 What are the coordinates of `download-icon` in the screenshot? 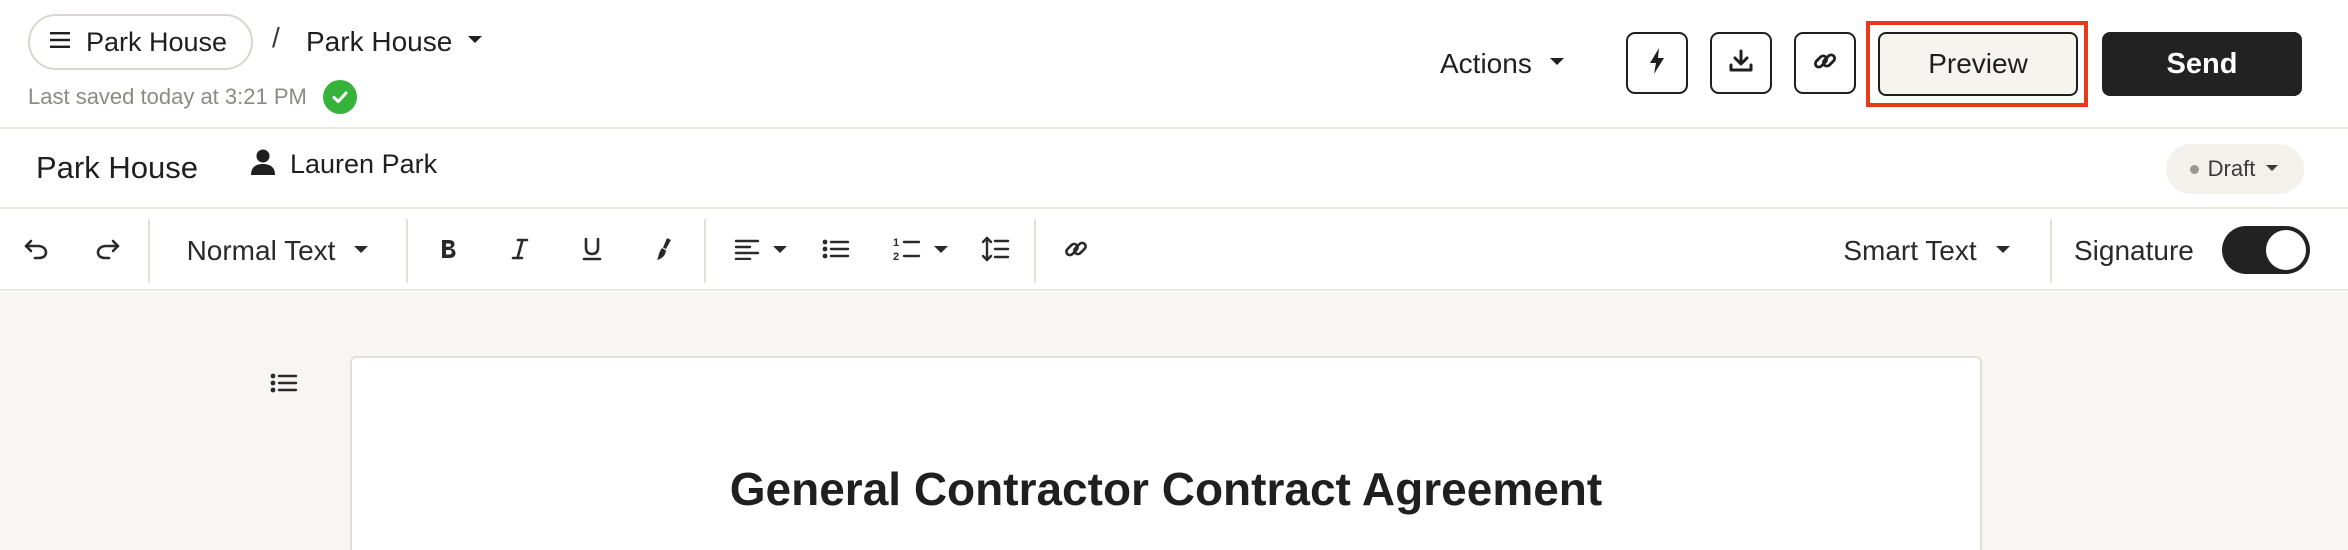 It's located at (1741, 63).